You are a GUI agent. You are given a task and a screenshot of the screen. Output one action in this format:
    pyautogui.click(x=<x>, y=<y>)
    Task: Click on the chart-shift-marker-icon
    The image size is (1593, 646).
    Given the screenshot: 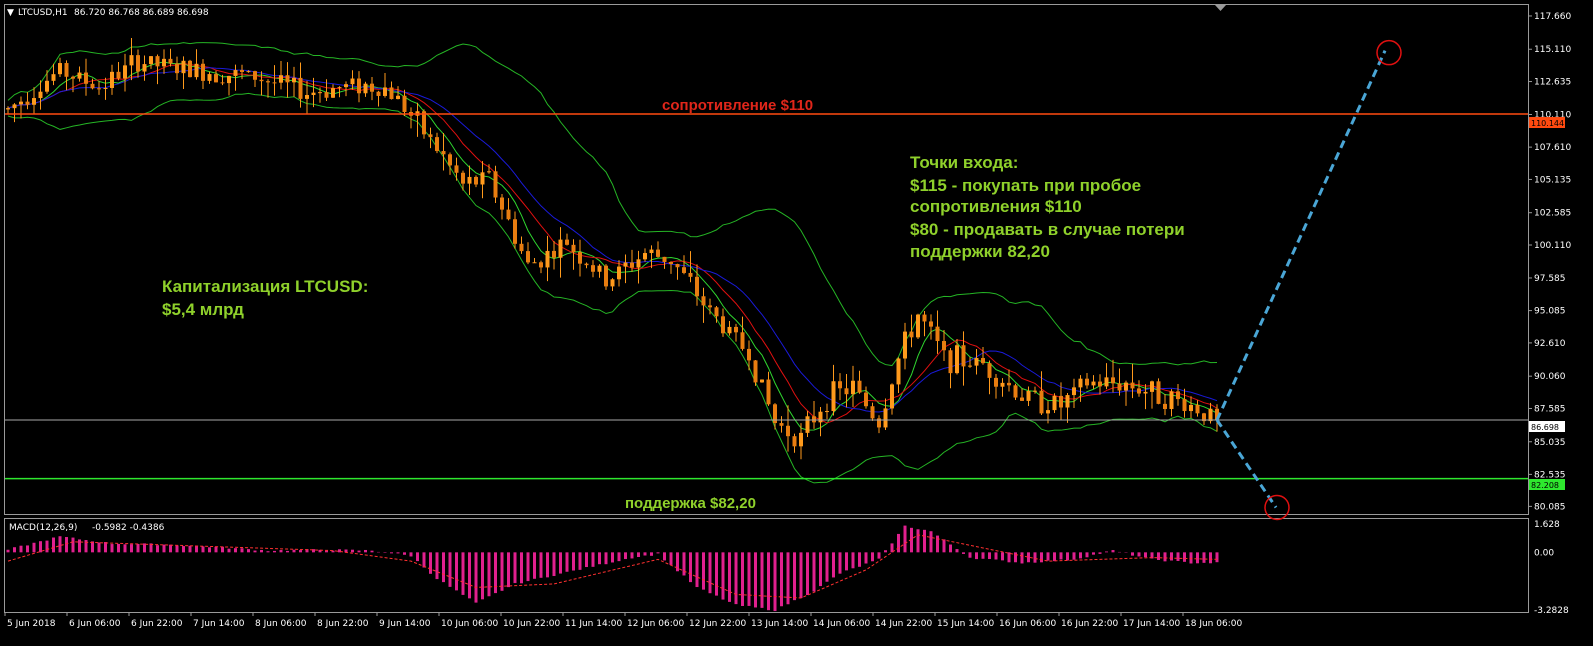 What is the action you would take?
    pyautogui.click(x=1220, y=8)
    